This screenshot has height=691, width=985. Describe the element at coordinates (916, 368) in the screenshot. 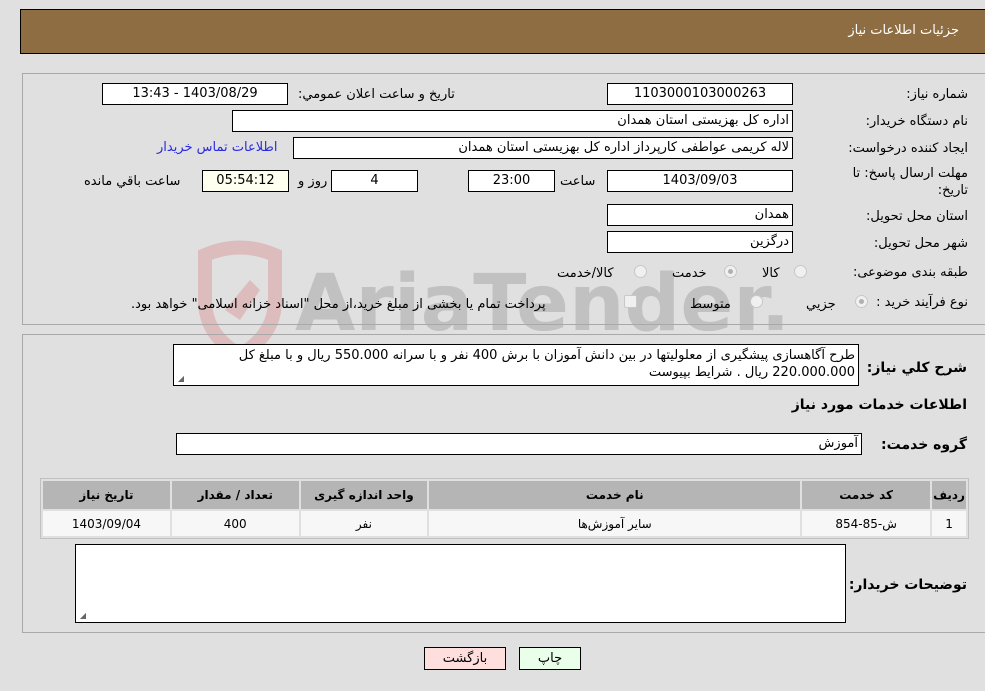

I see `description-label: شرح کلي نیاز:` at that location.